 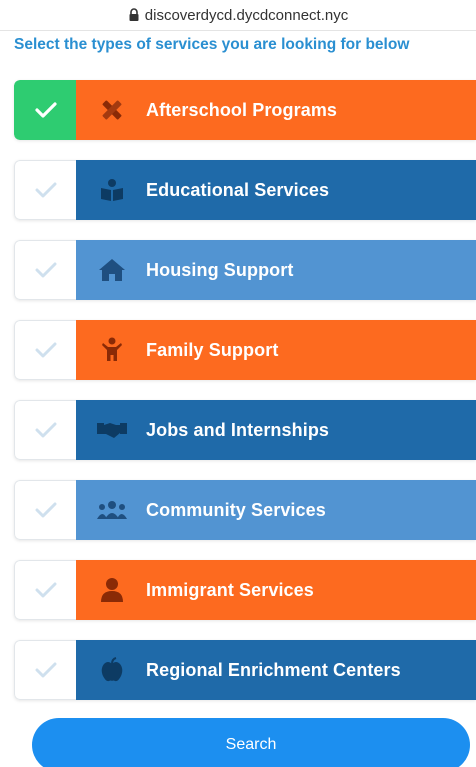 What do you see at coordinates (238, 429) in the screenshot?
I see `service-label: Jobs and Internships` at bounding box center [238, 429].